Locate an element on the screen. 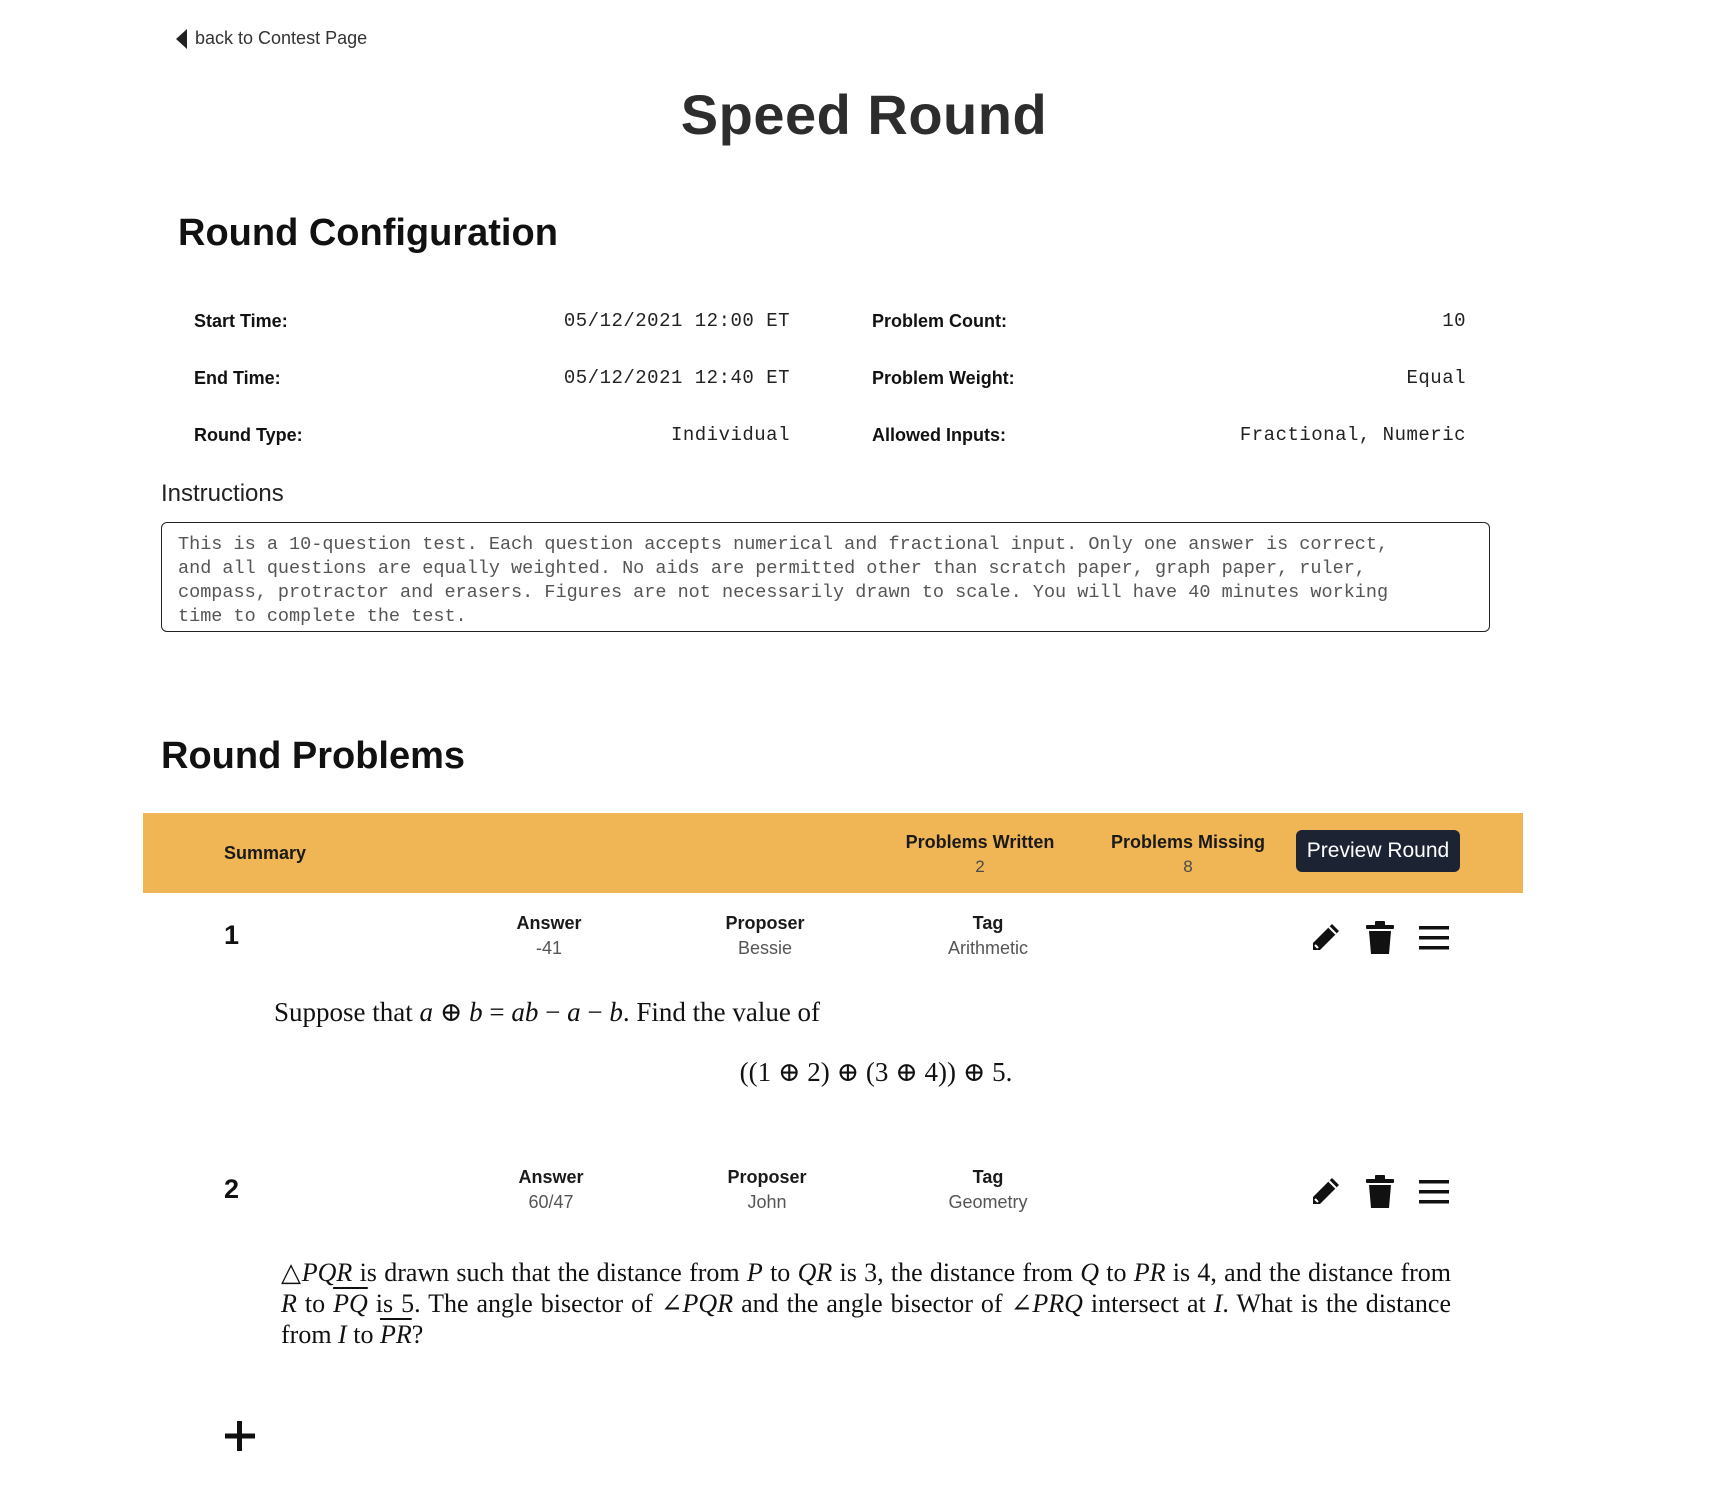  tag-value: Geometry is located at coordinates (988, 1202).